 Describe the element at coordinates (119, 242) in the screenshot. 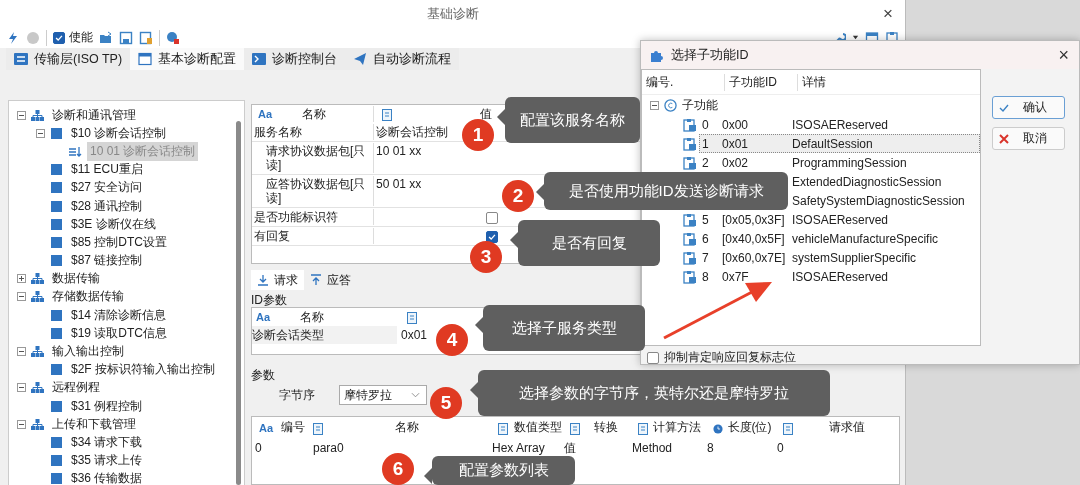

I see `tree-item: $85 控制DTC设置` at that location.